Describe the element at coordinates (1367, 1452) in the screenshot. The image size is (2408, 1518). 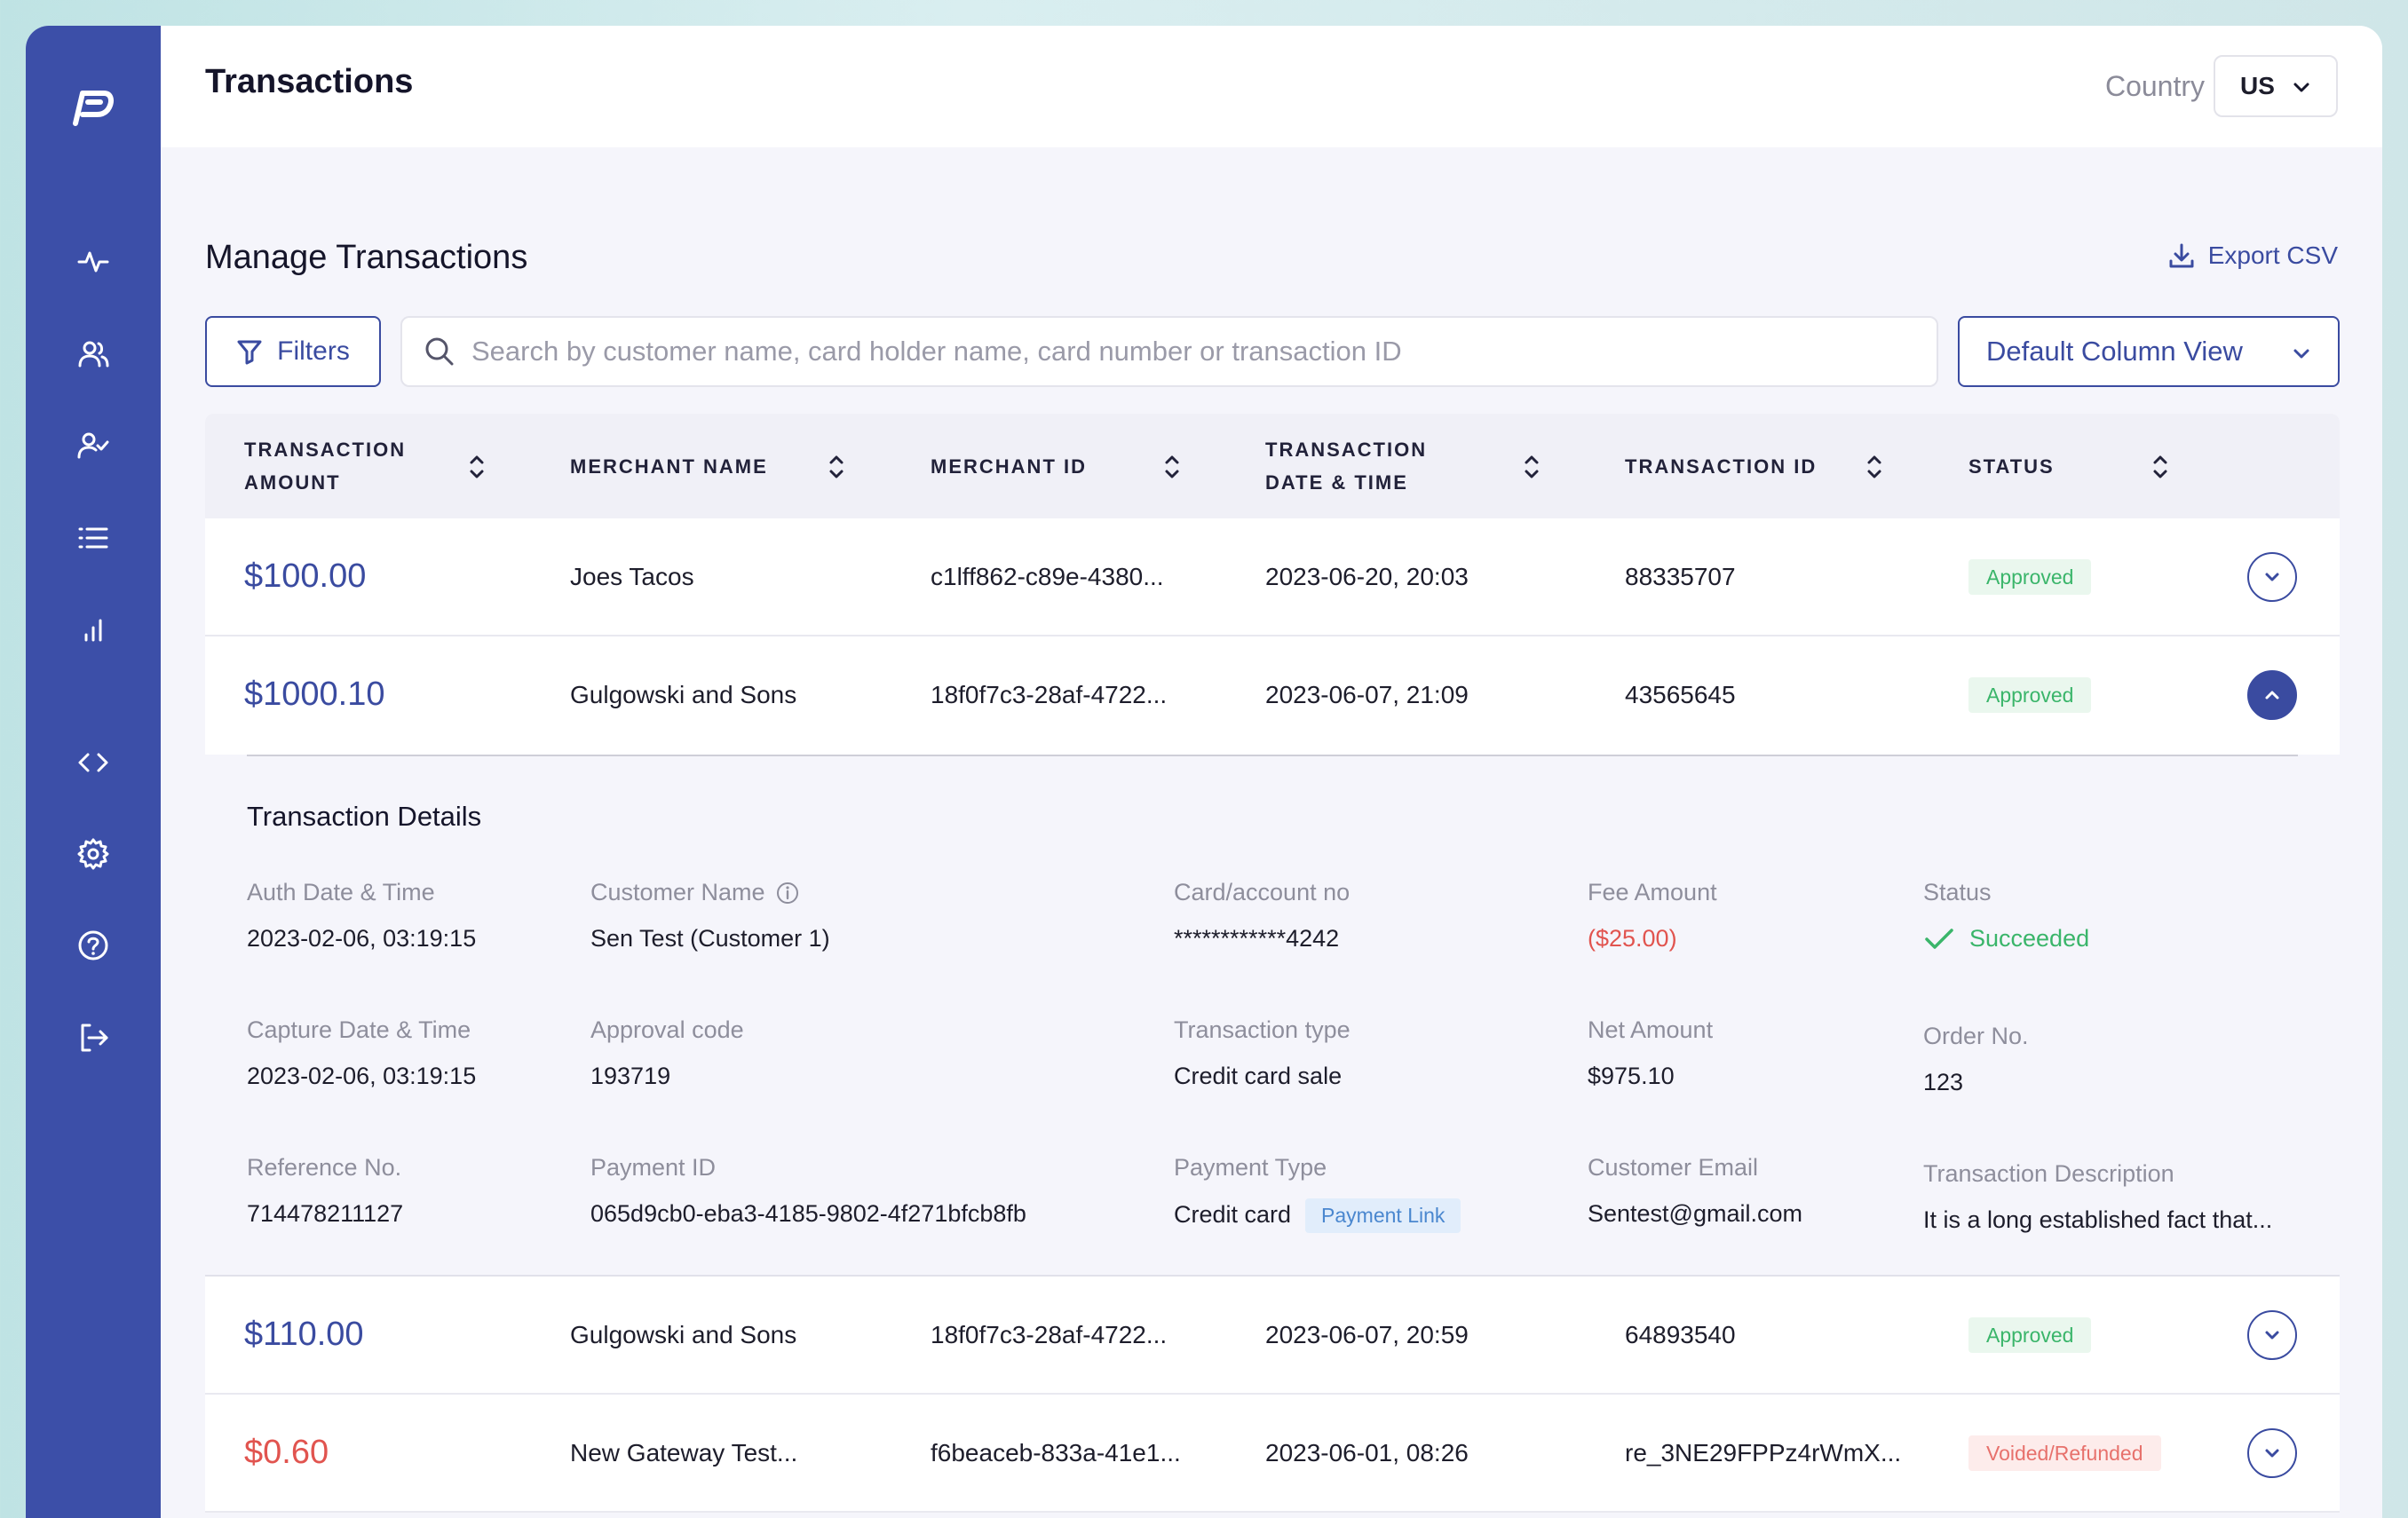
I see `transaction-datetime: 2023-06-01, 08:26` at that location.